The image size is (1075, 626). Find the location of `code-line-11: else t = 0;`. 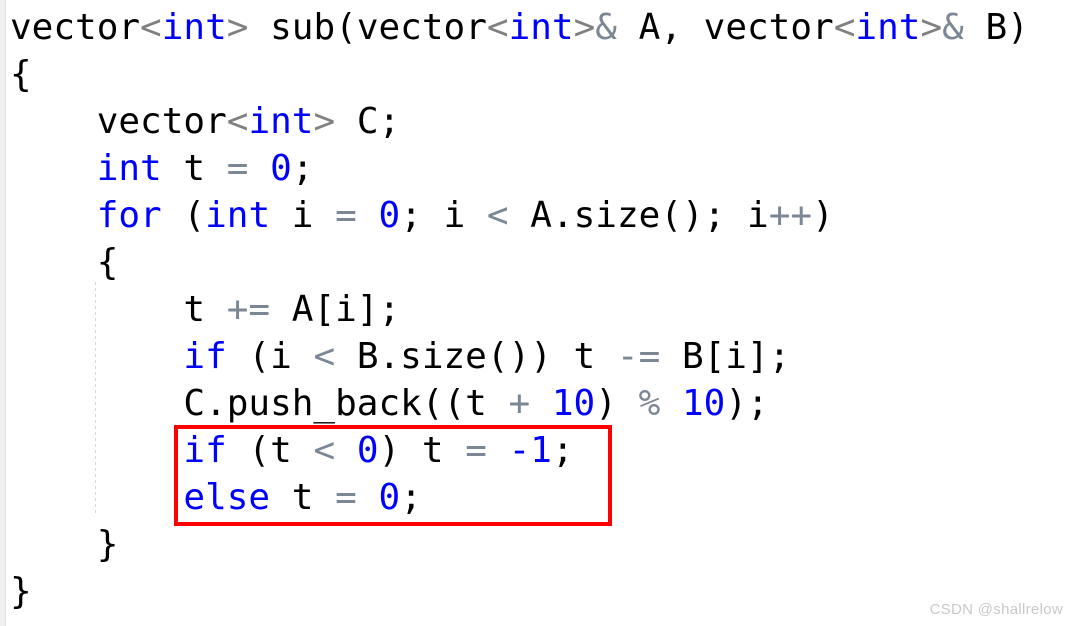

code-line-11: else t = 0; is located at coordinates (519, 497).